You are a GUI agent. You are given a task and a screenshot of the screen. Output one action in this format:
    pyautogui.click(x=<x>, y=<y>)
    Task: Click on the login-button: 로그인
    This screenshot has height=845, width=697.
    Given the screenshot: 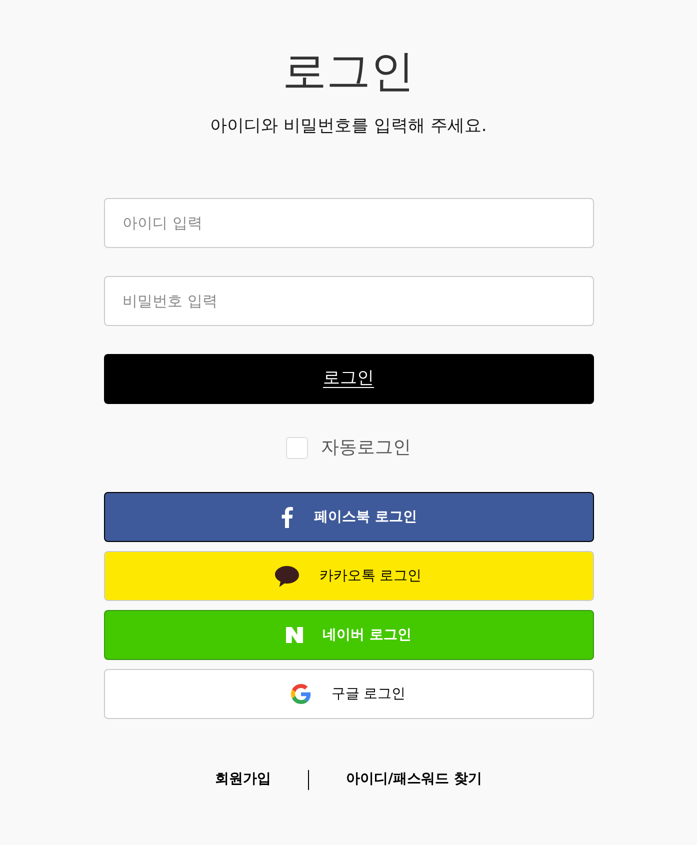 What is the action you would take?
    pyautogui.click(x=349, y=379)
    